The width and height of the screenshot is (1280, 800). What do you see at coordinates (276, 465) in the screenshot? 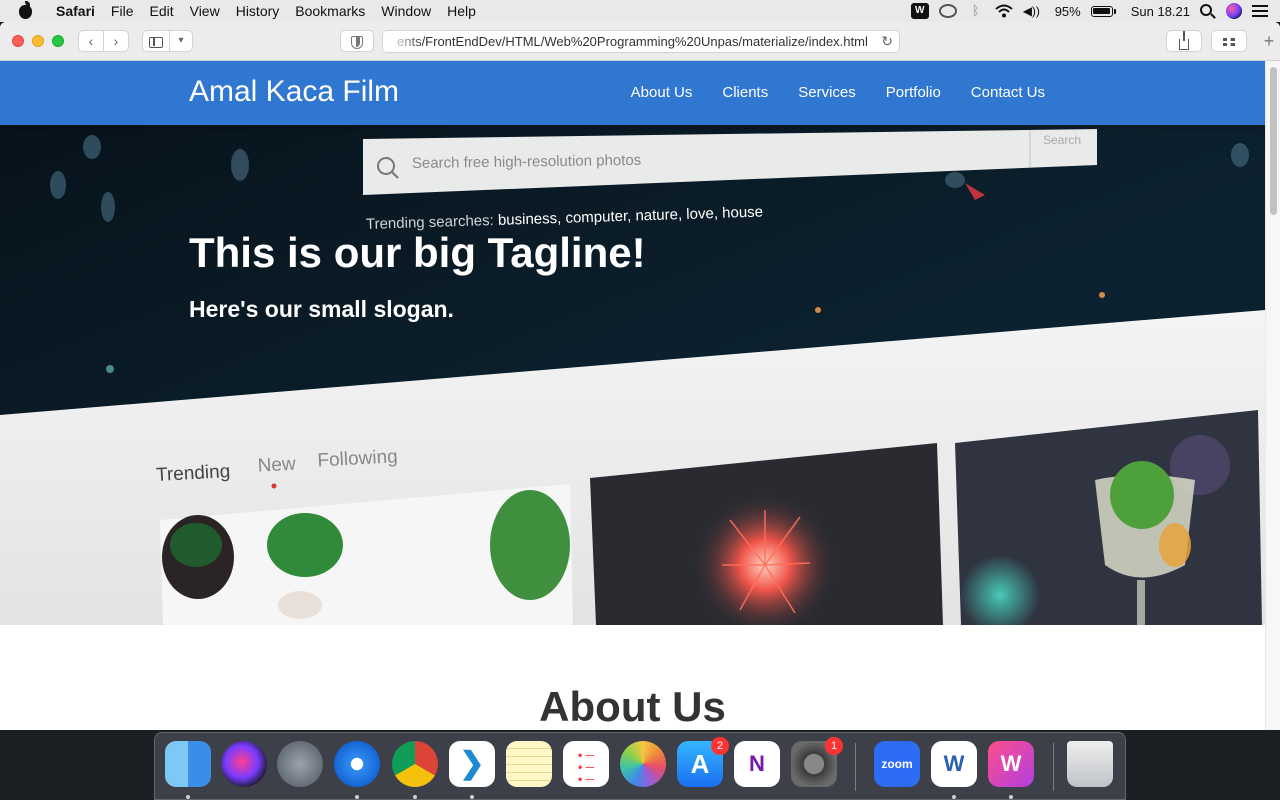
I see `photo-tab-new: New` at bounding box center [276, 465].